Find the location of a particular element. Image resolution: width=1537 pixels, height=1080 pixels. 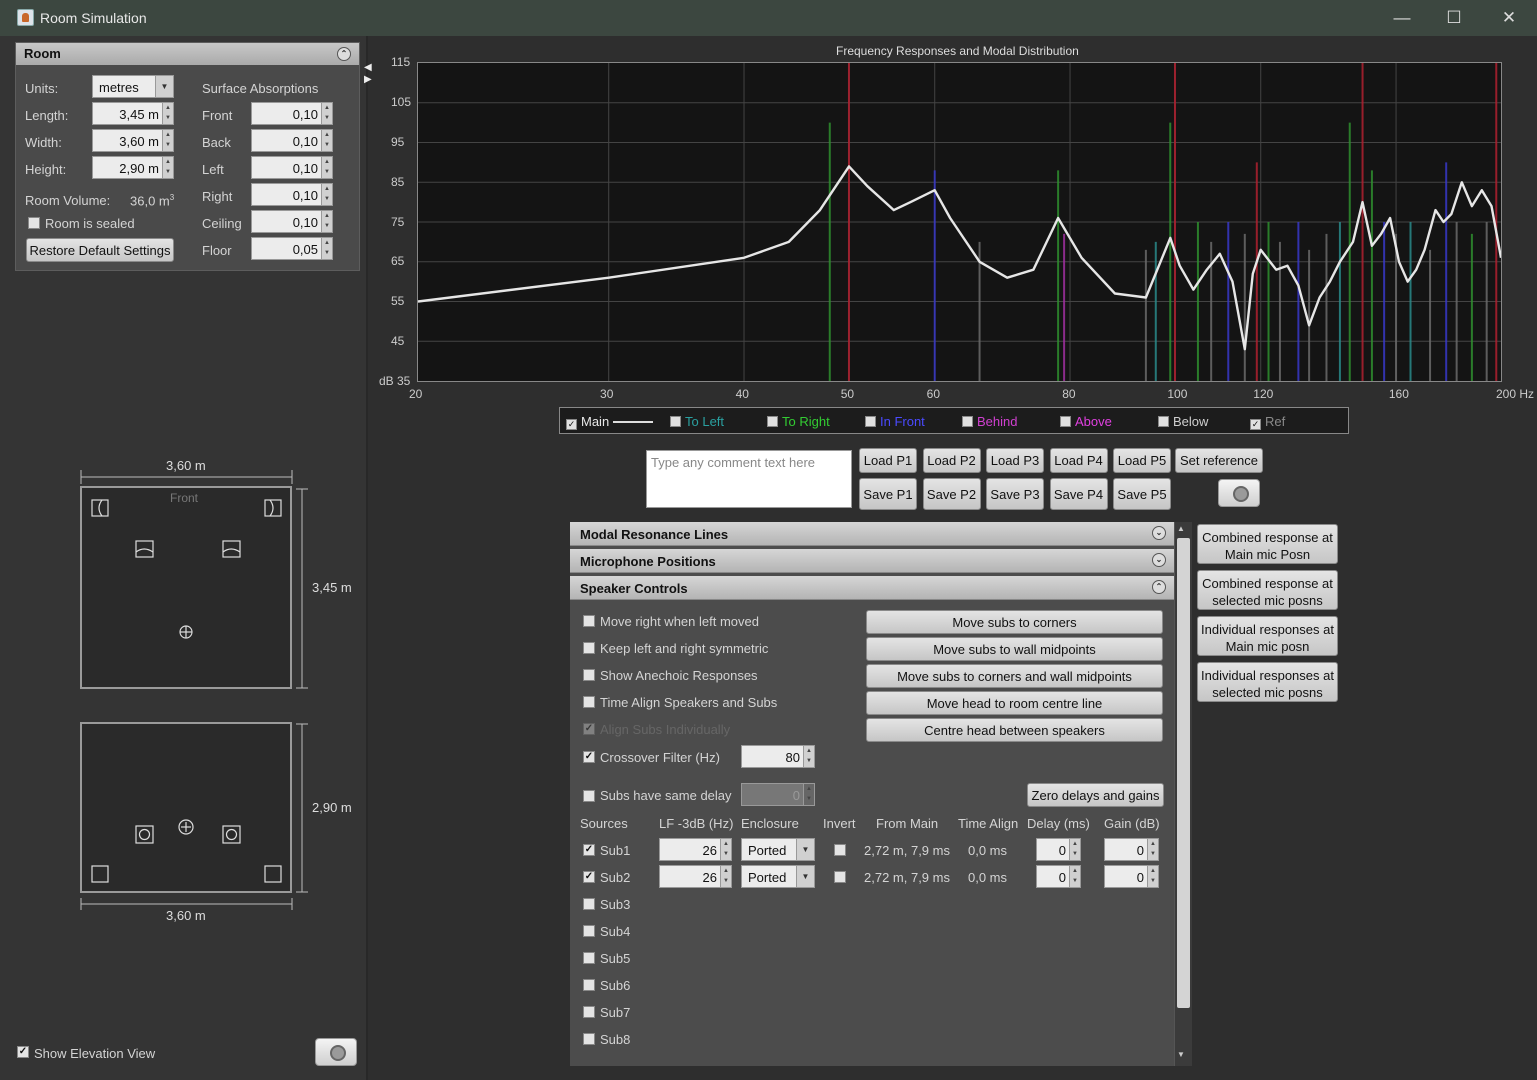

height-spinner: 2,90 m ▲ ▼ is located at coordinates (133, 167).